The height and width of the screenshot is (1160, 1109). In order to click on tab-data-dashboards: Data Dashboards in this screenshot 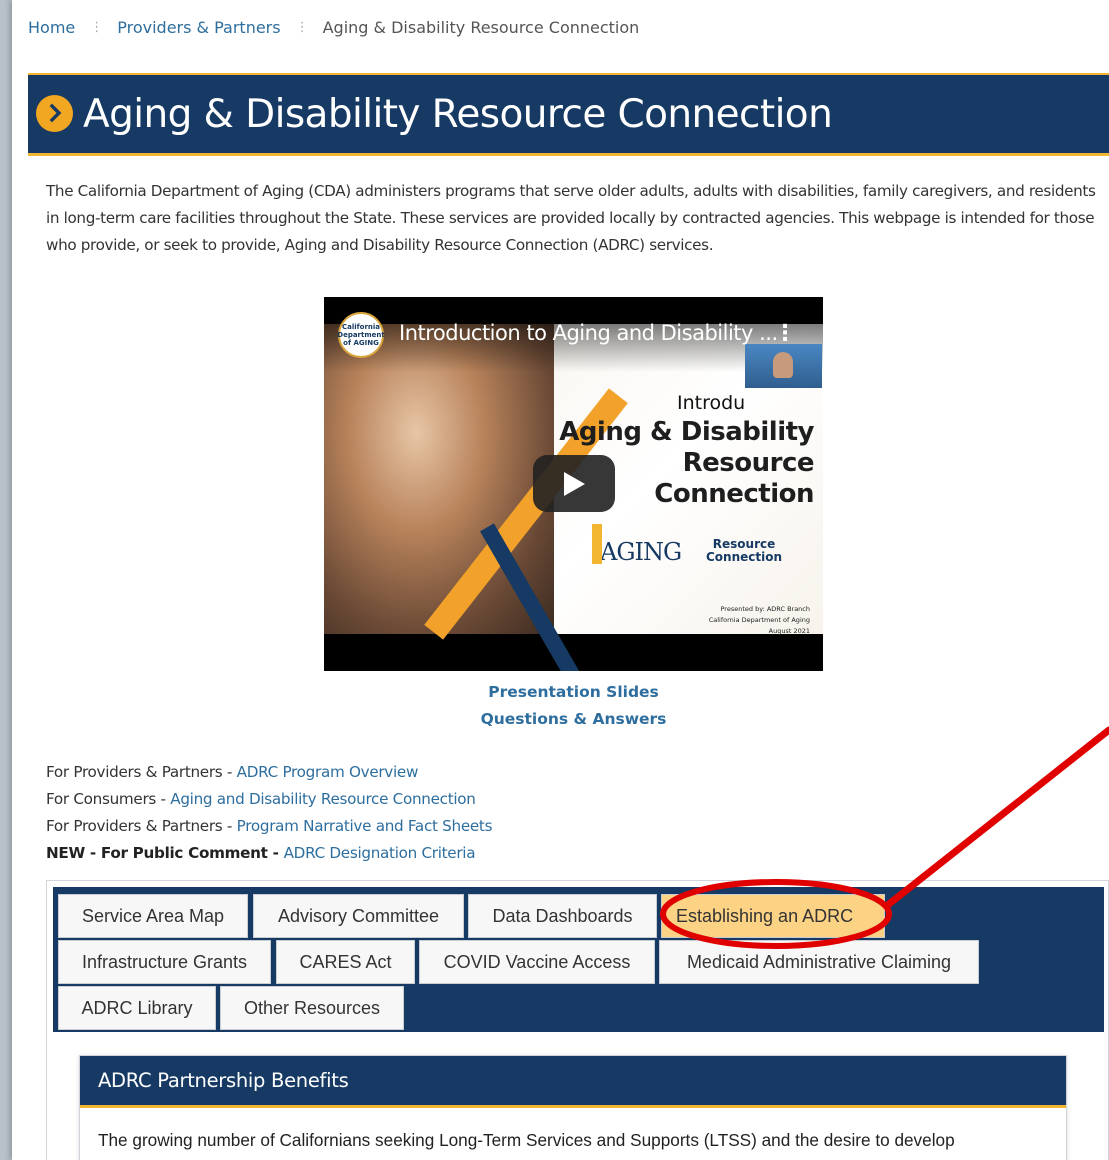, I will do `click(562, 916)`.